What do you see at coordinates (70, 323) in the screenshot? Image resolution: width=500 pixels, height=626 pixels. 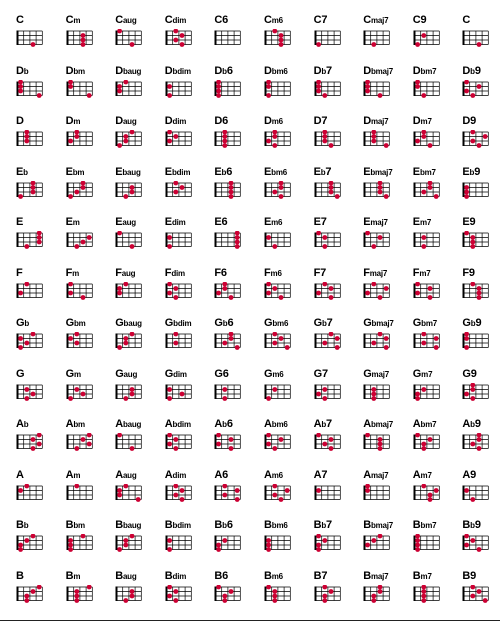 I see `chord-root: G` at bounding box center [70, 323].